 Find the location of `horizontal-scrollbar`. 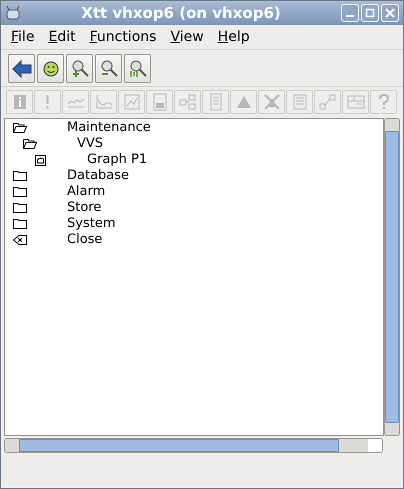

horizontal-scrollbar is located at coordinates (193, 445).